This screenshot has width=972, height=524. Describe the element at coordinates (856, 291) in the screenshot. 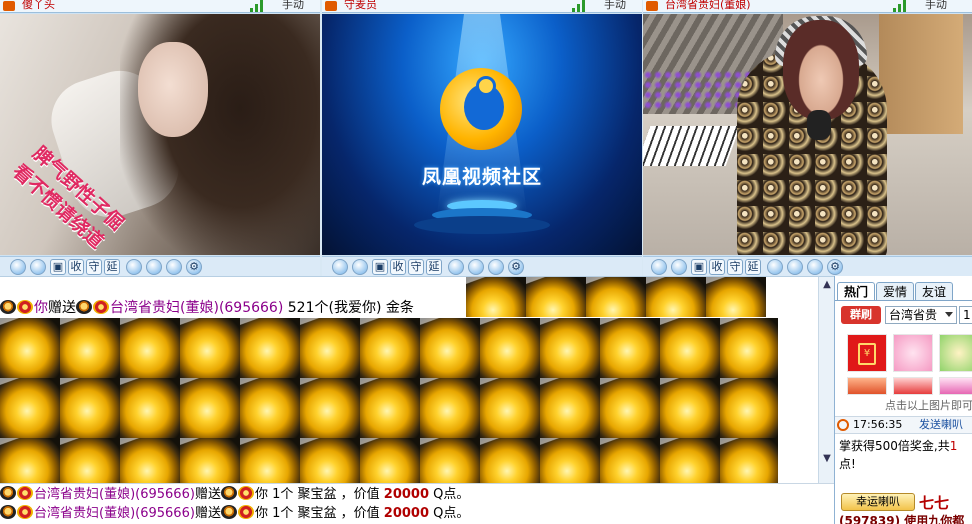

I see `tab-hot: 热门` at that location.